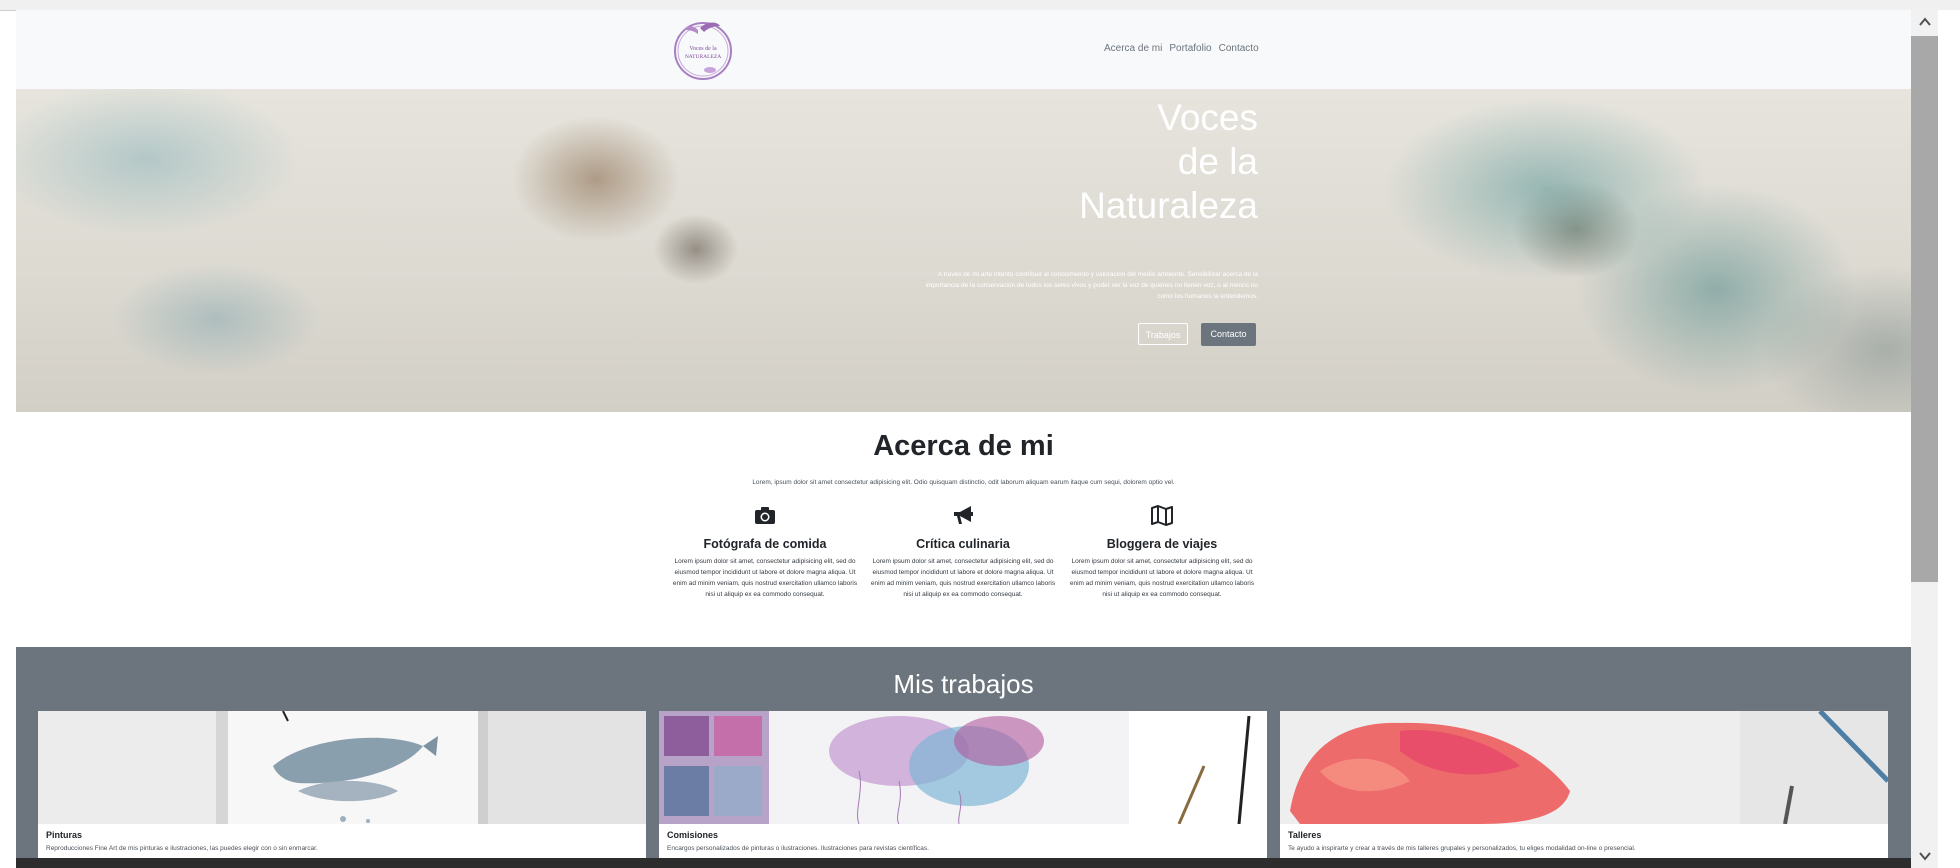 This screenshot has width=1960, height=868. What do you see at coordinates (1163, 334) in the screenshot?
I see `trabajos-button: Trabajos` at bounding box center [1163, 334].